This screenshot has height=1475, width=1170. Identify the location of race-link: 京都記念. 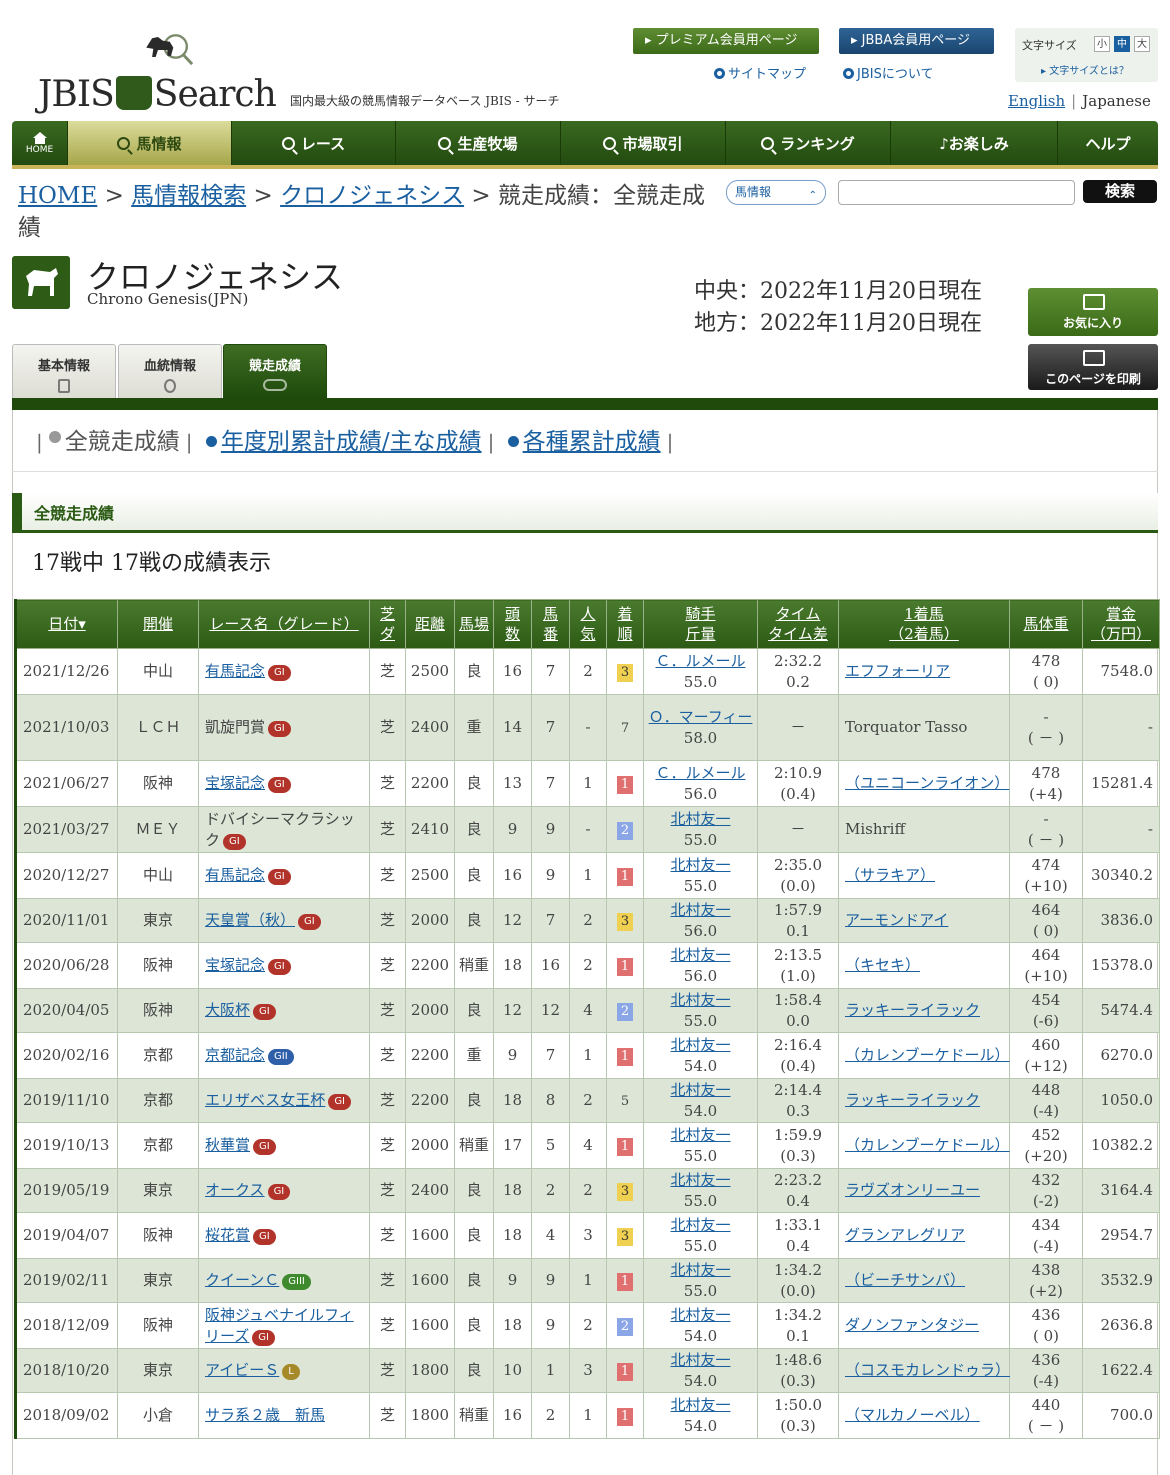
(235, 1055).